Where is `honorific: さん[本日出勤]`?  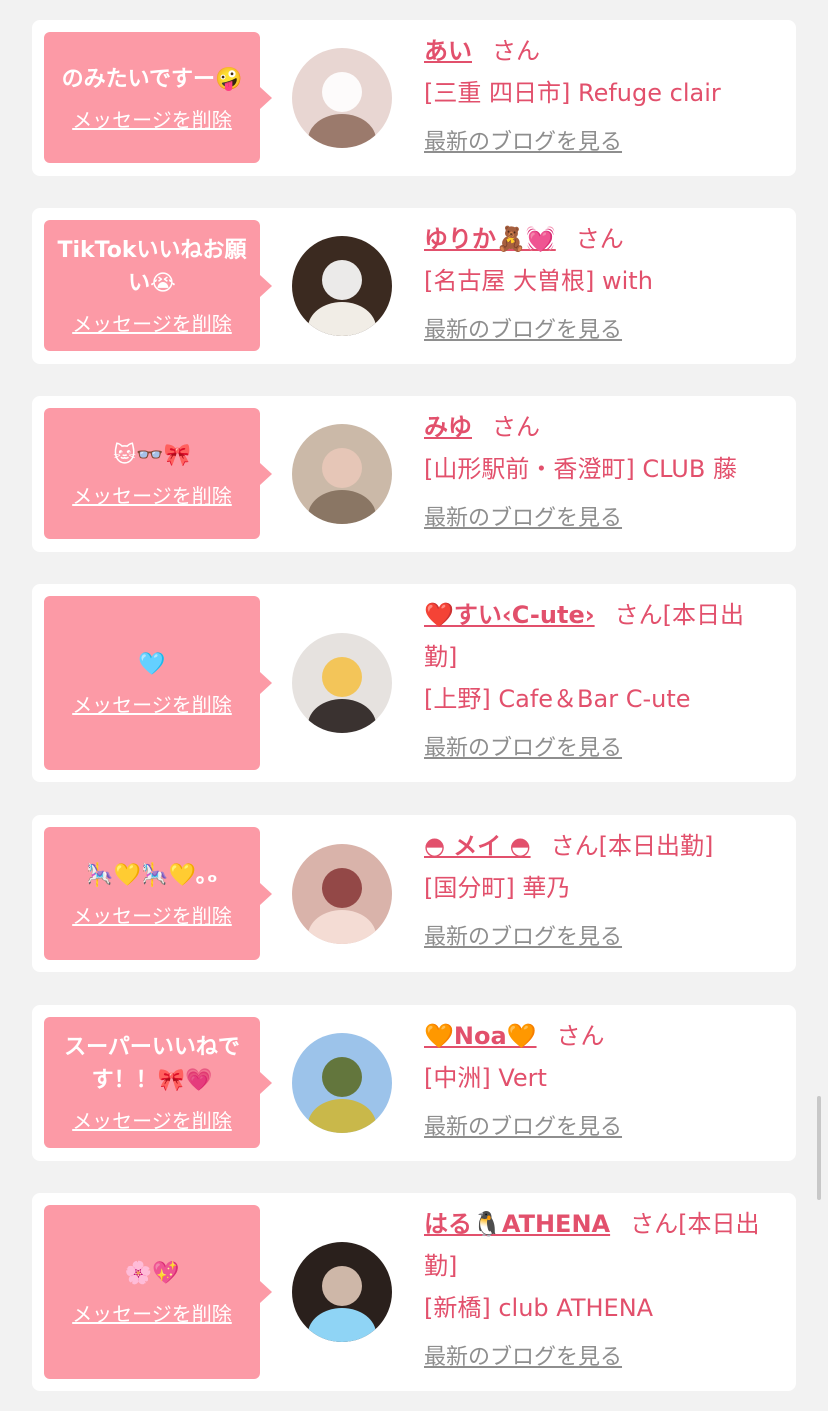 honorific: さん[本日出勤] is located at coordinates (632, 846).